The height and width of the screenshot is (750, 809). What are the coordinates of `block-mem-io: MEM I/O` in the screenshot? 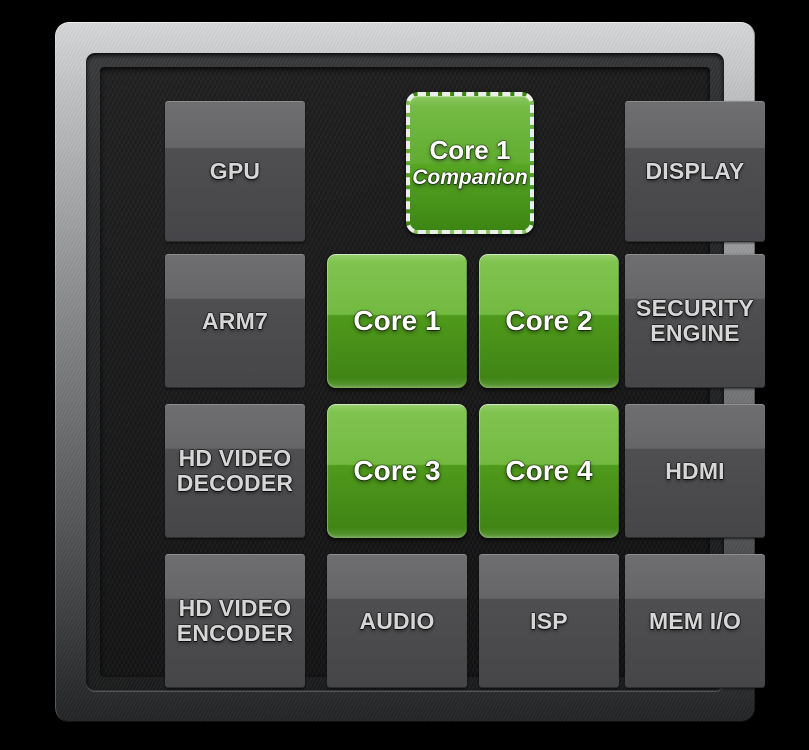 It's located at (695, 621).